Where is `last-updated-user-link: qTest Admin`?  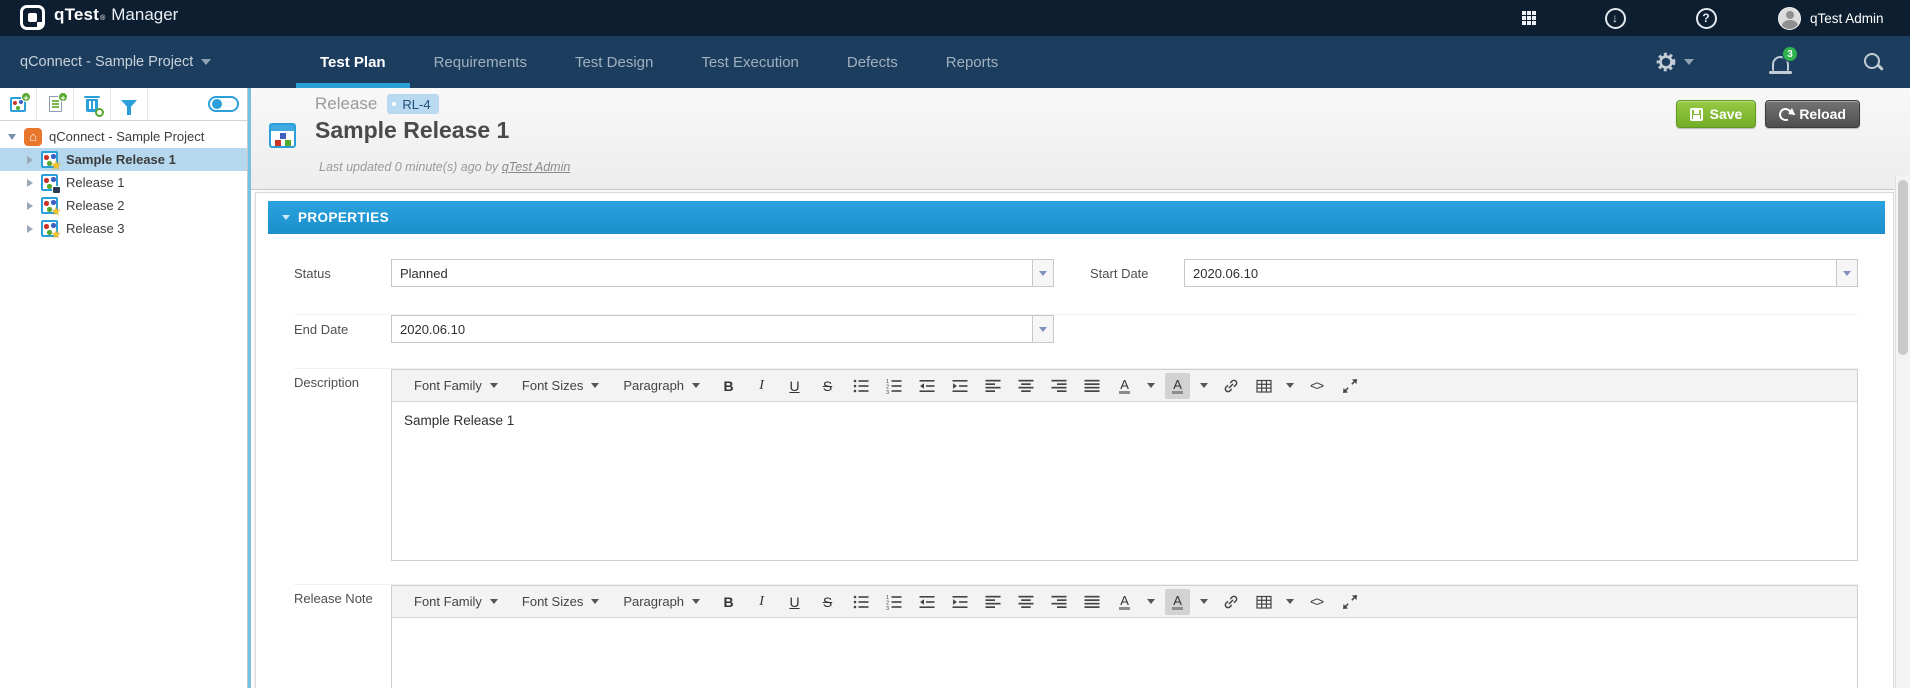 last-updated-user-link: qTest Admin is located at coordinates (536, 167).